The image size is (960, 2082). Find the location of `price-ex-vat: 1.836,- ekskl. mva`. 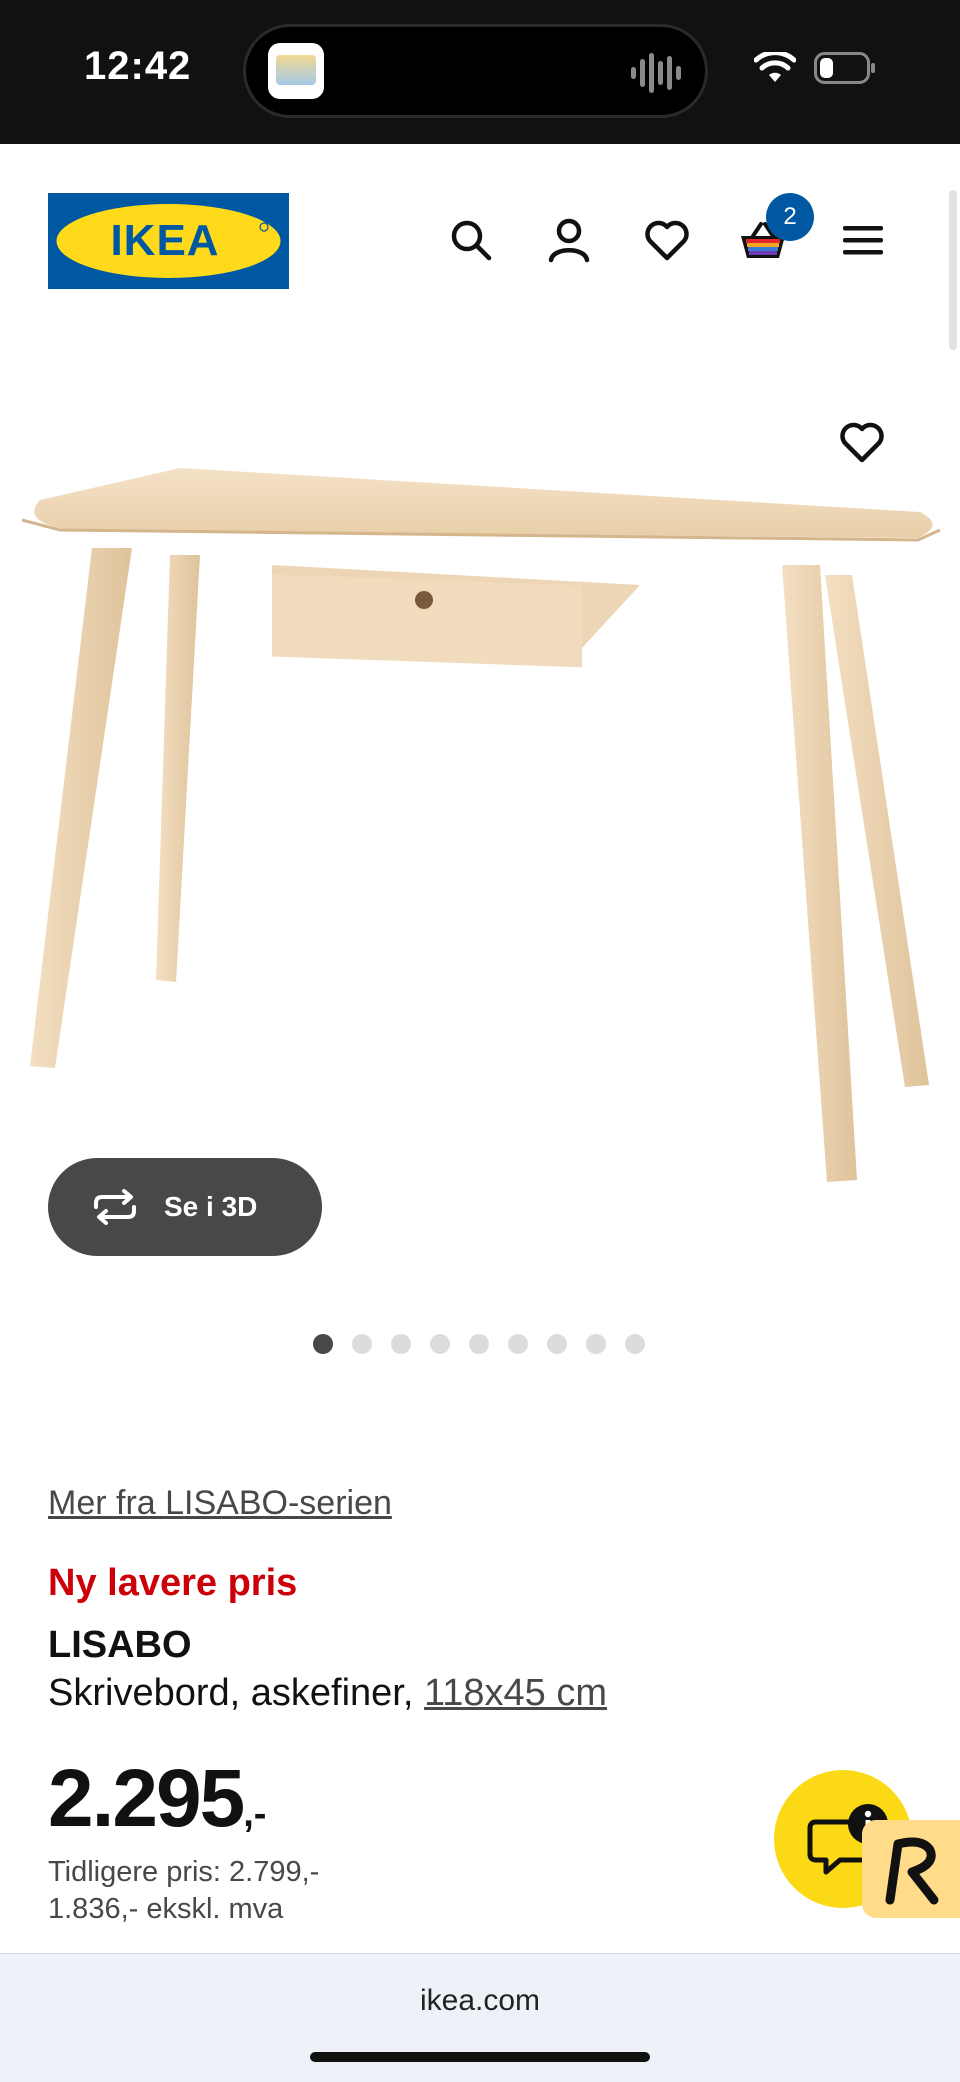

price-ex-vat: 1.836,- ekskl. mva is located at coordinates (166, 1909).